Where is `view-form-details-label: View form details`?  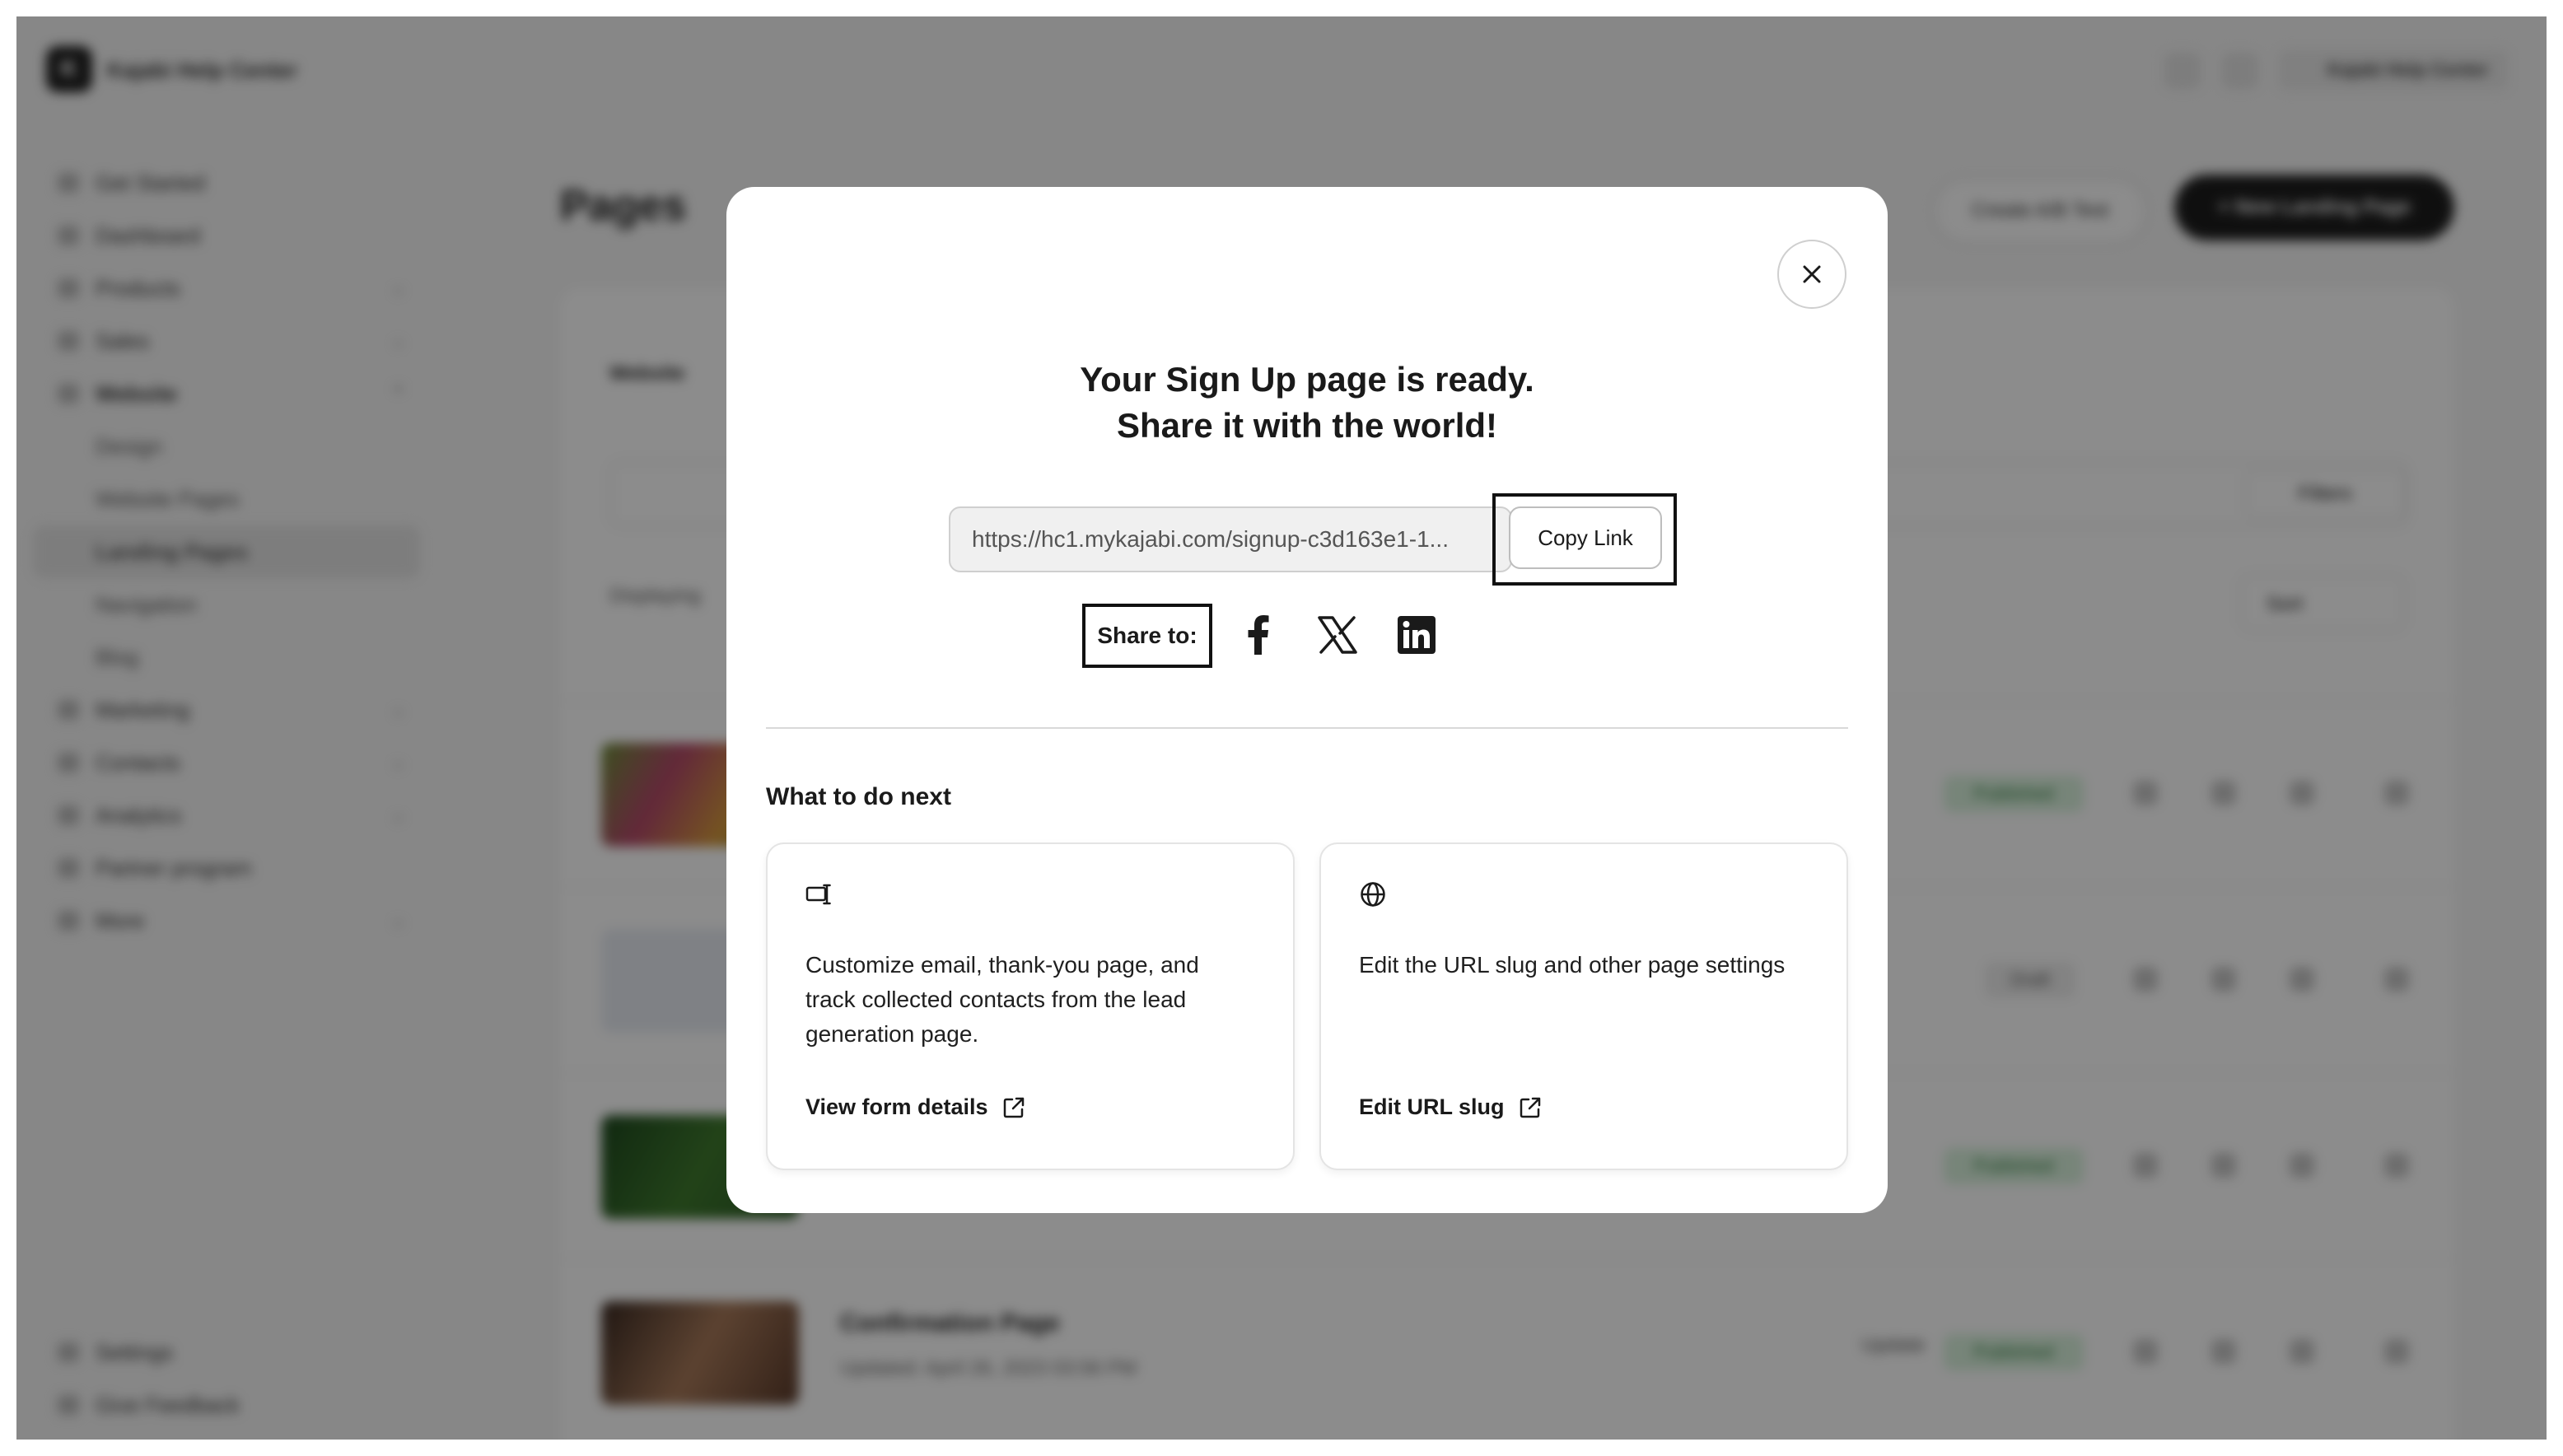 view-form-details-label: View form details is located at coordinates (897, 1106).